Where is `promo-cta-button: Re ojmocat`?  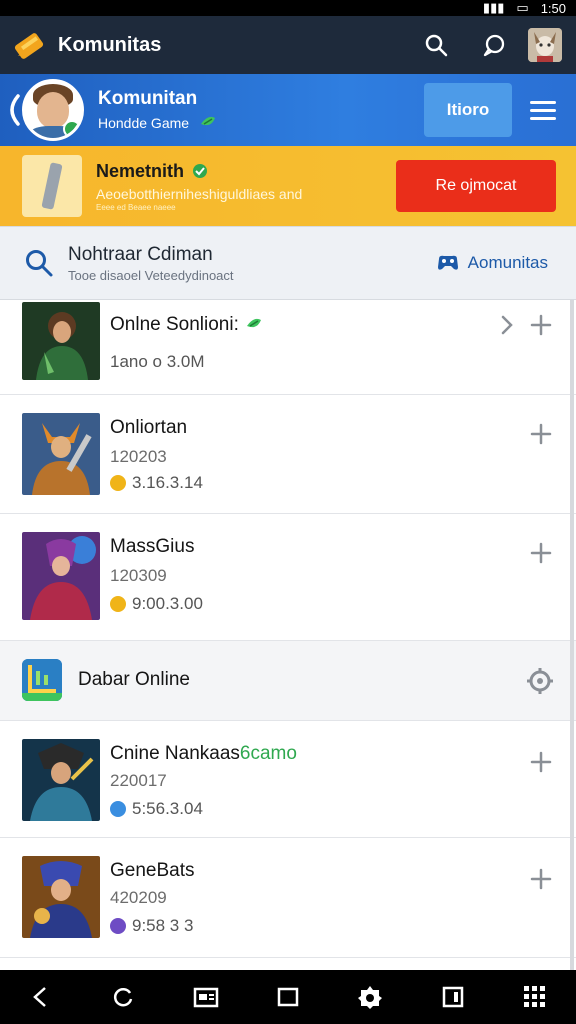
promo-cta-button: Re ojmocat is located at coordinates (476, 186).